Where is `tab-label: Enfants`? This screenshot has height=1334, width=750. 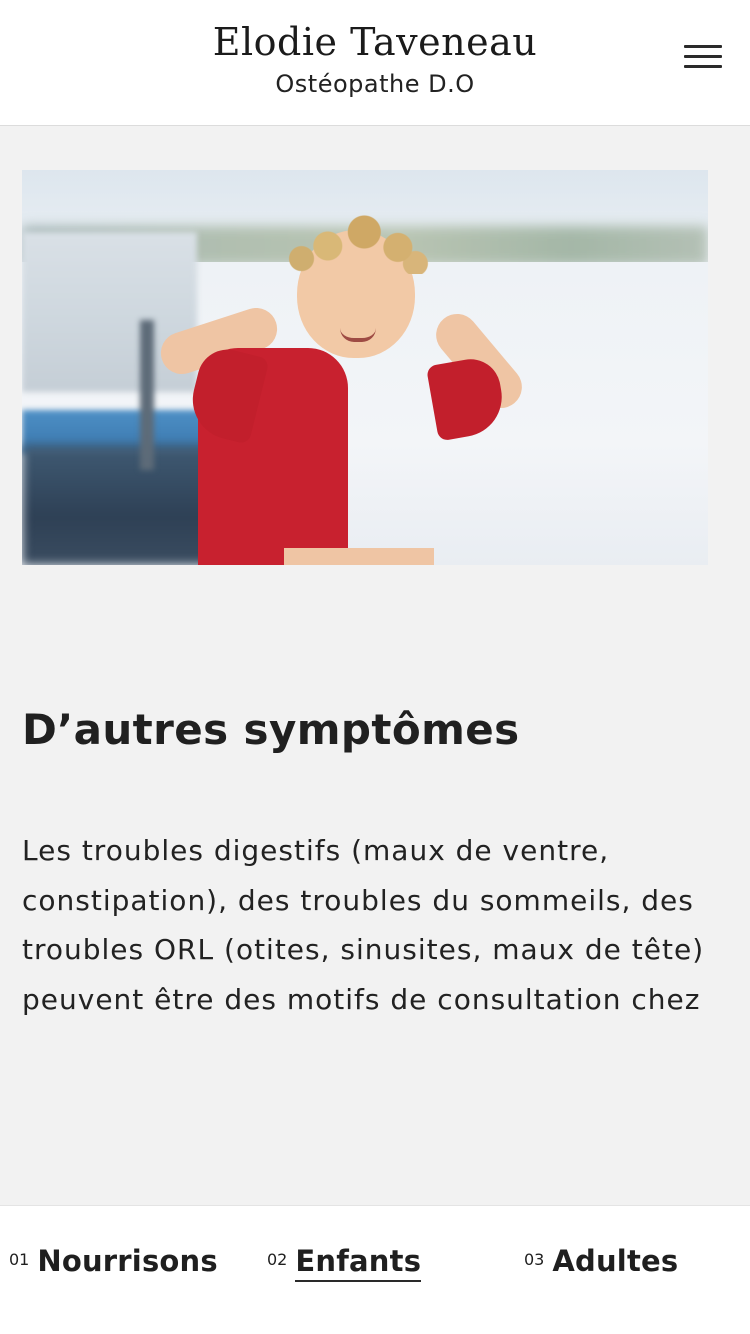
tab-label: Enfants is located at coordinates (358, 1263).